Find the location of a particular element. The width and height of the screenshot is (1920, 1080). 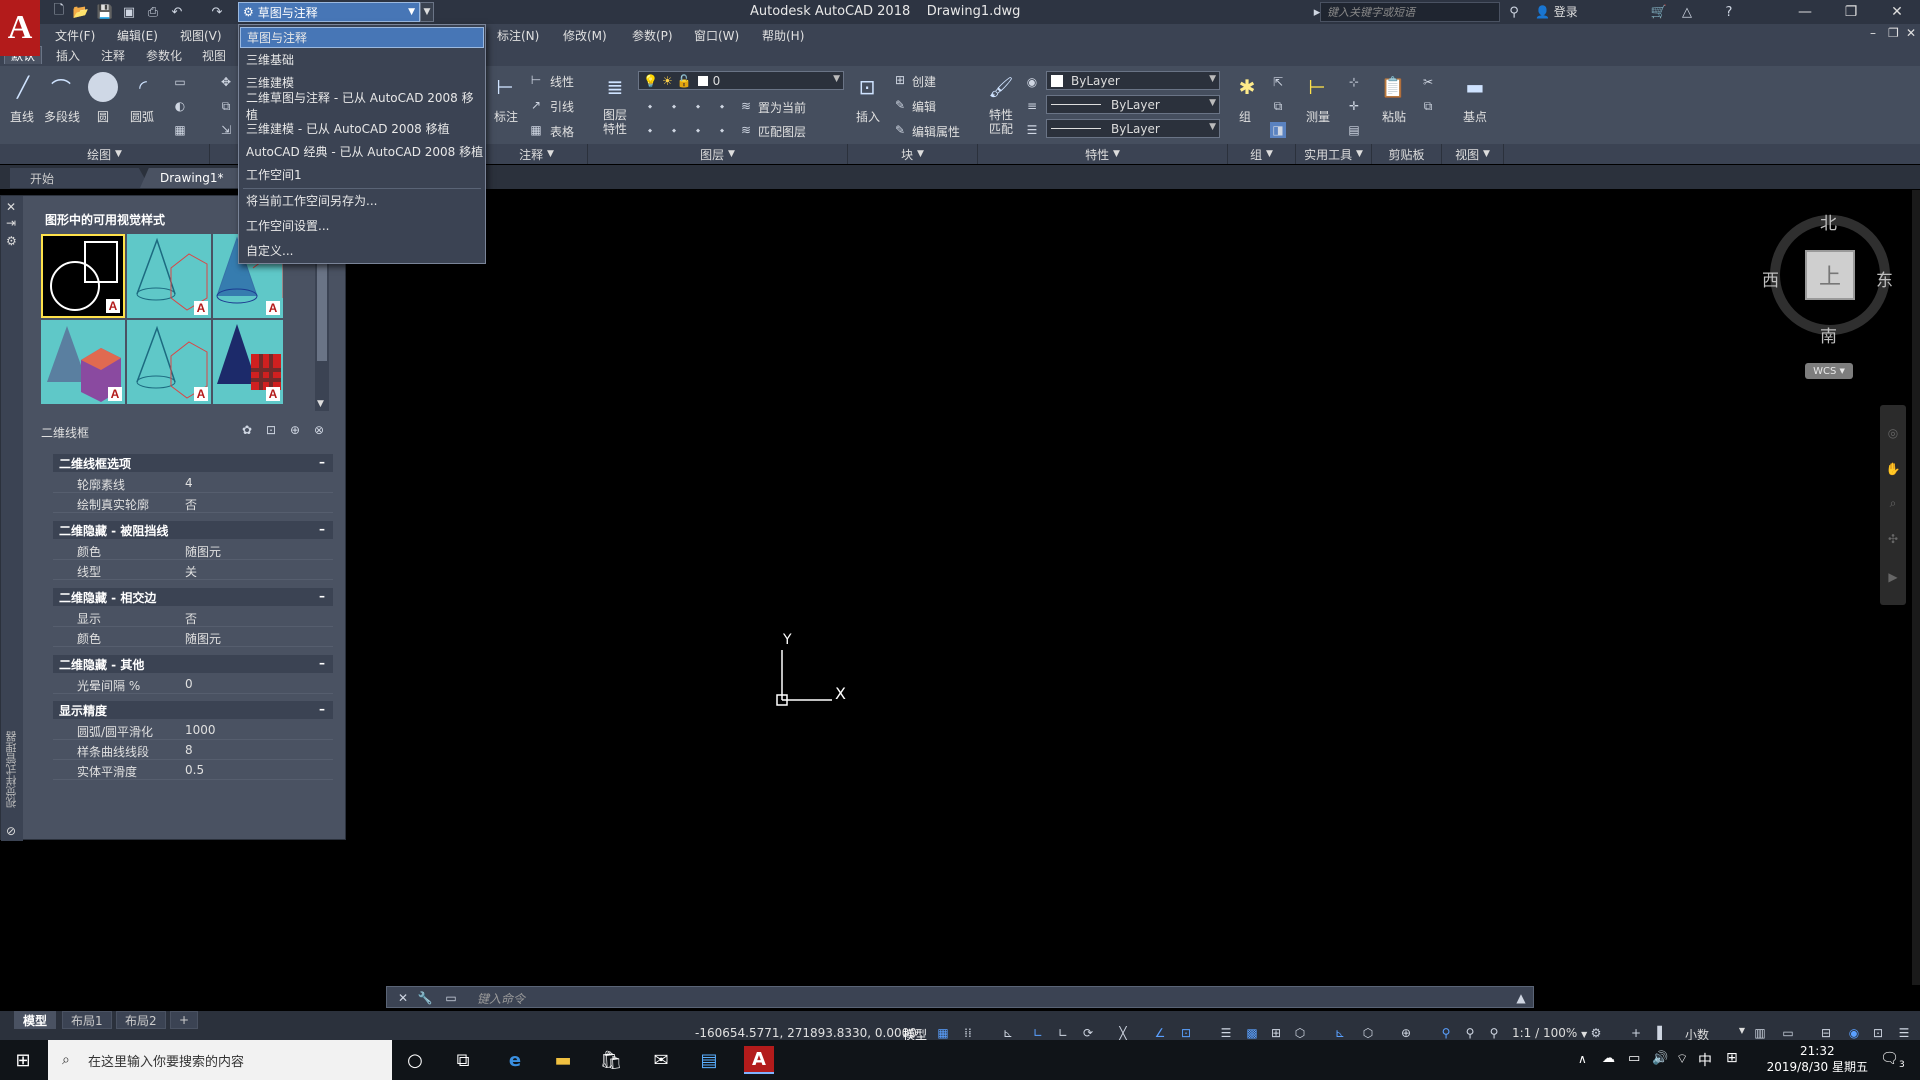

match-layer-label: 匹配图层 is located at coordinates (782, 131).